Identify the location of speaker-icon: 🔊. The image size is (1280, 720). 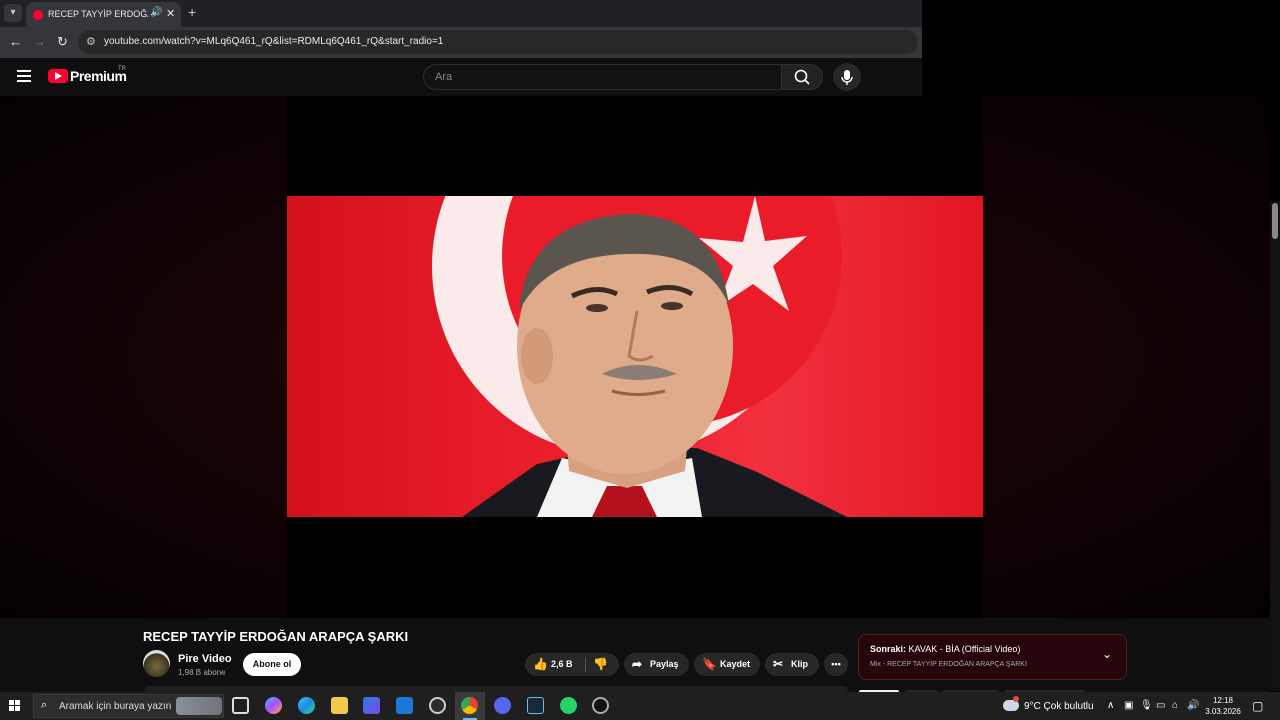
(156, 12).